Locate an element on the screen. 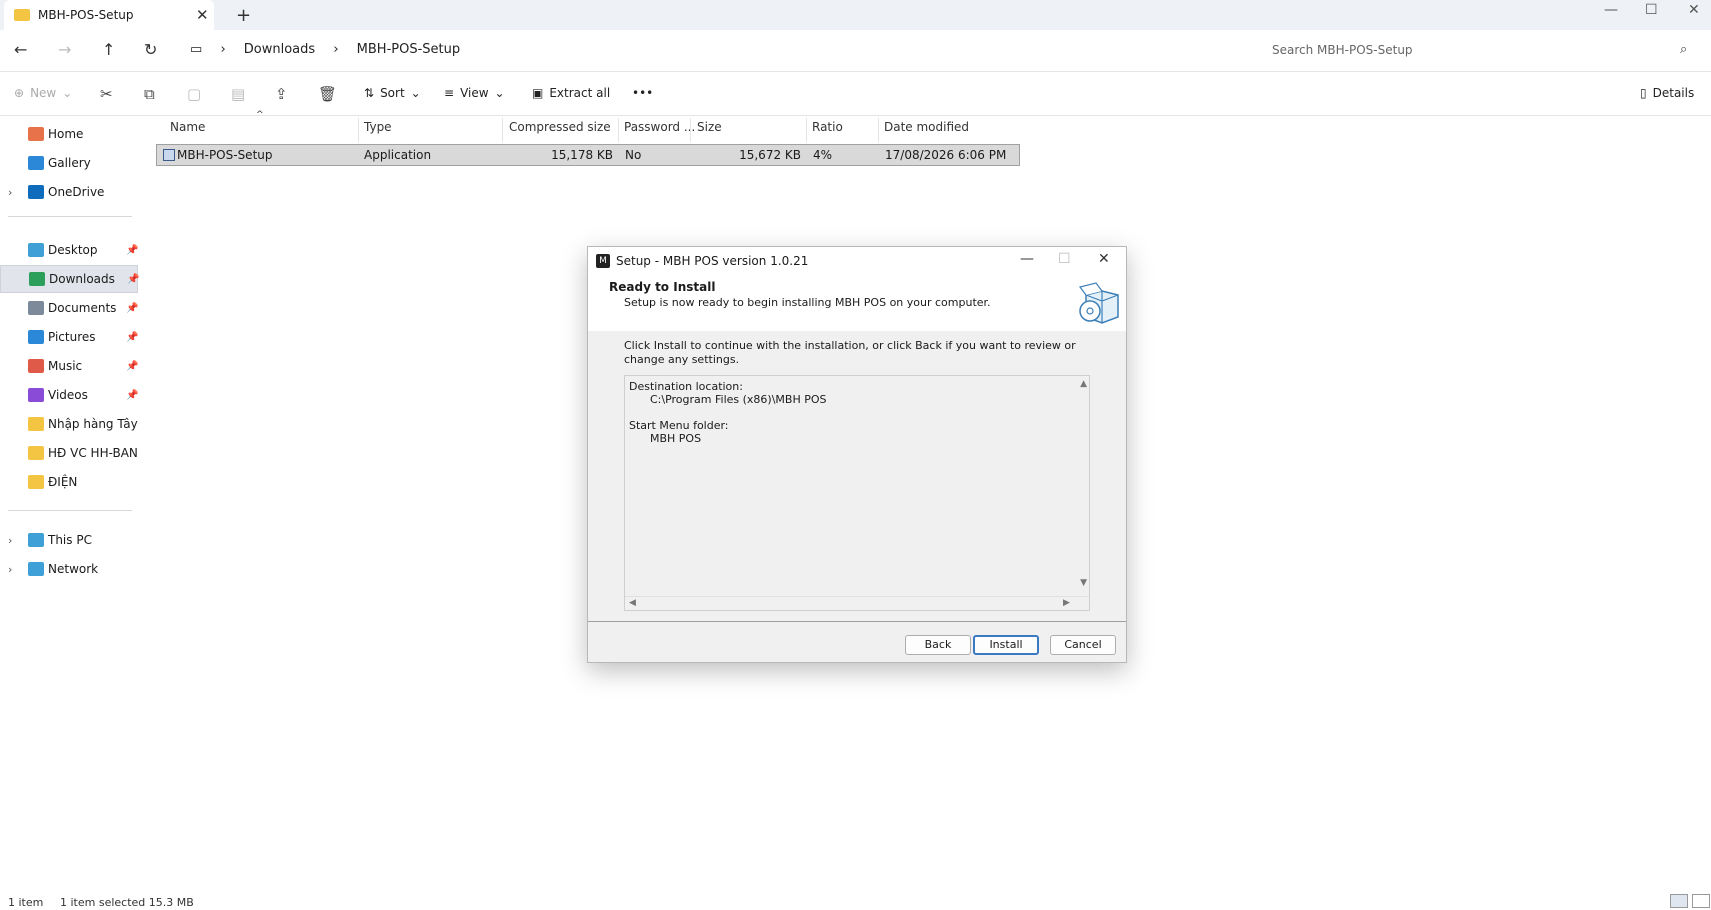 Image resolution: width=1711 pixels, height=910 pixels. cut-icon: ✂ is located at coordinates (106, 94).